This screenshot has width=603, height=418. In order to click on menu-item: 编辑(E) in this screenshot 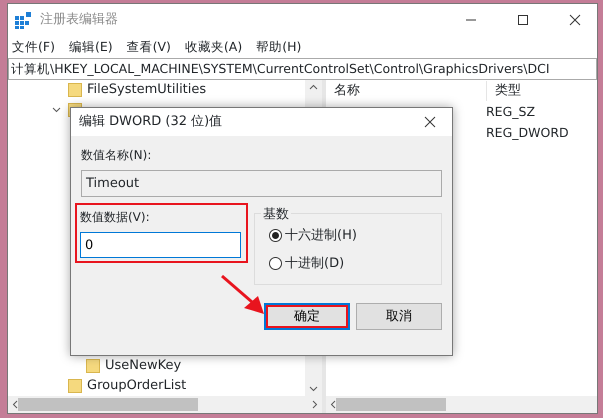, I will do `click(90, 47)`.